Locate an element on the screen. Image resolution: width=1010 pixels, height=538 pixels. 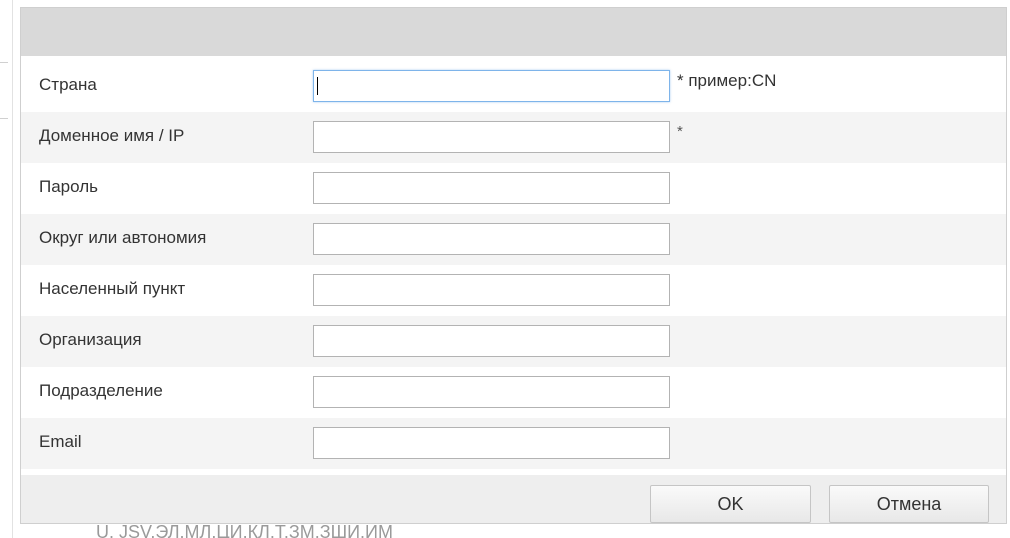
domain-input is located at coordinates (491, 137).